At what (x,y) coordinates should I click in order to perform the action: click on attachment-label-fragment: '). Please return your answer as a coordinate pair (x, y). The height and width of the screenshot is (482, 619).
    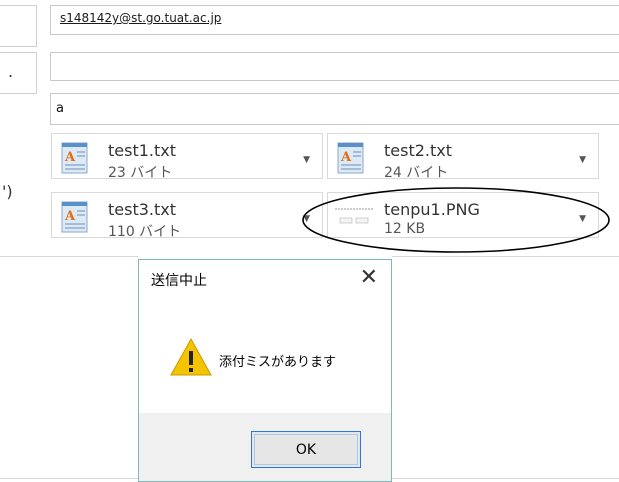
    Looking at the image, I should click on (7, 191).